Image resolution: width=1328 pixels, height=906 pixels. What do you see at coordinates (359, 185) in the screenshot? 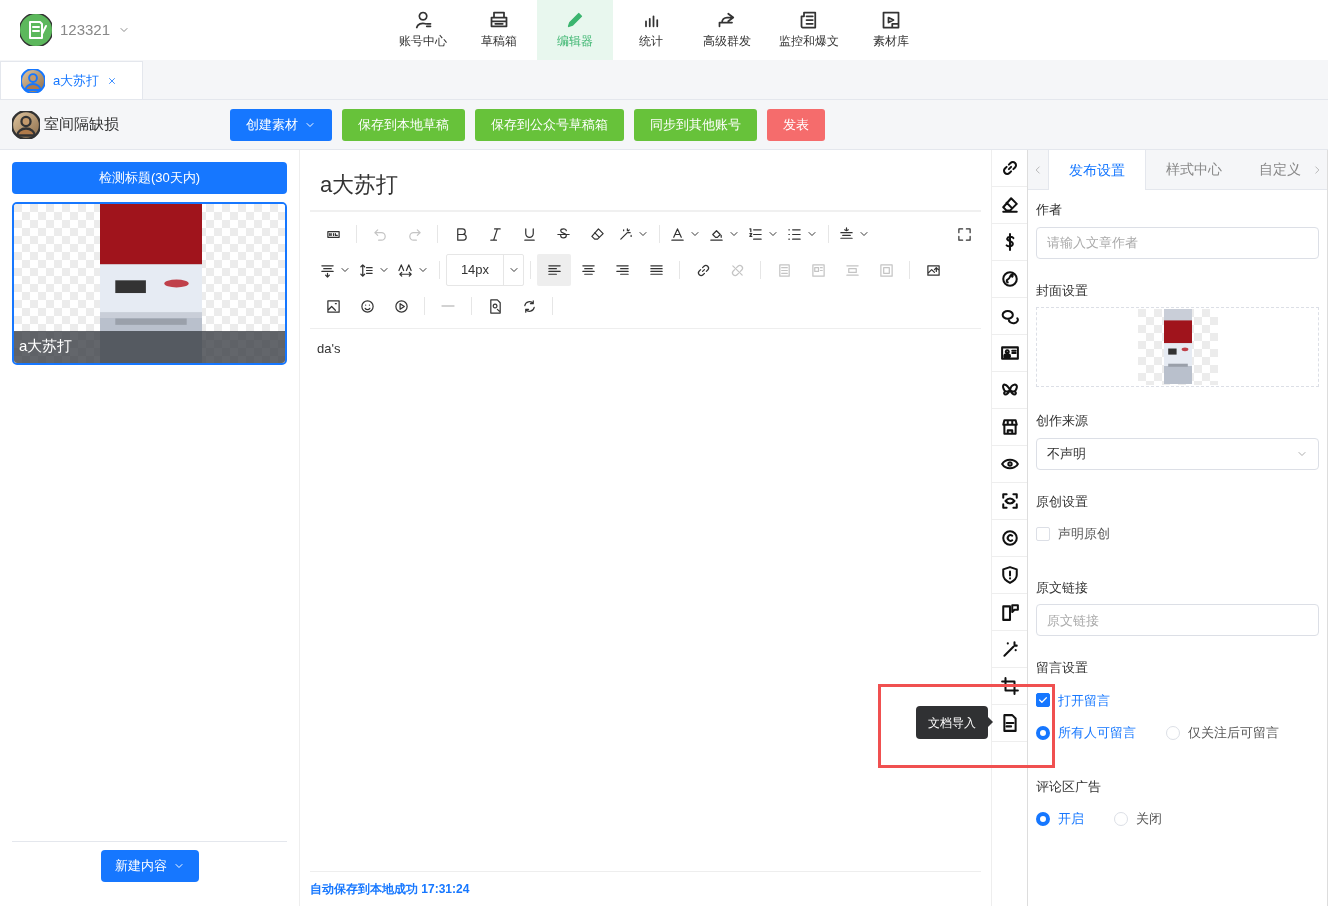
I see `article-heading: a大苏打` at bounding box center [359, 185].